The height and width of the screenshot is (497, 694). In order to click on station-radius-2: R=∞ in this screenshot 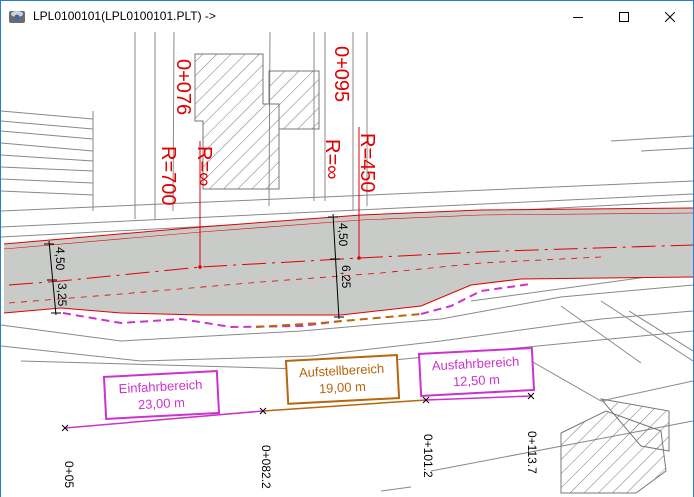, I will do `click(332, 159)`.